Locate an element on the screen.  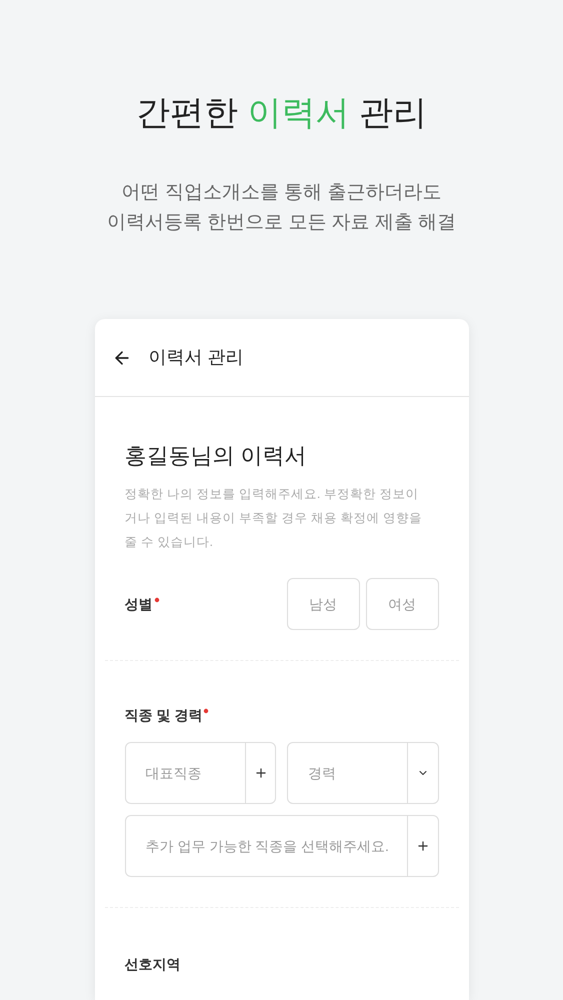
headline: 간편한 이력서 관리 is located at coordinates (281, 113).